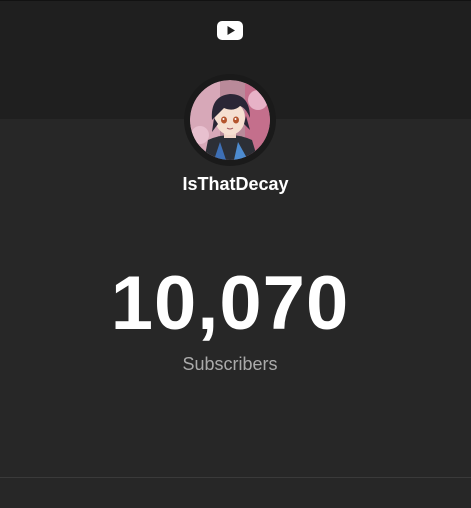  Describe the element at coordinates (235, 184) in the screenshot. I see `channel-name: IsThatDecay` at that location.